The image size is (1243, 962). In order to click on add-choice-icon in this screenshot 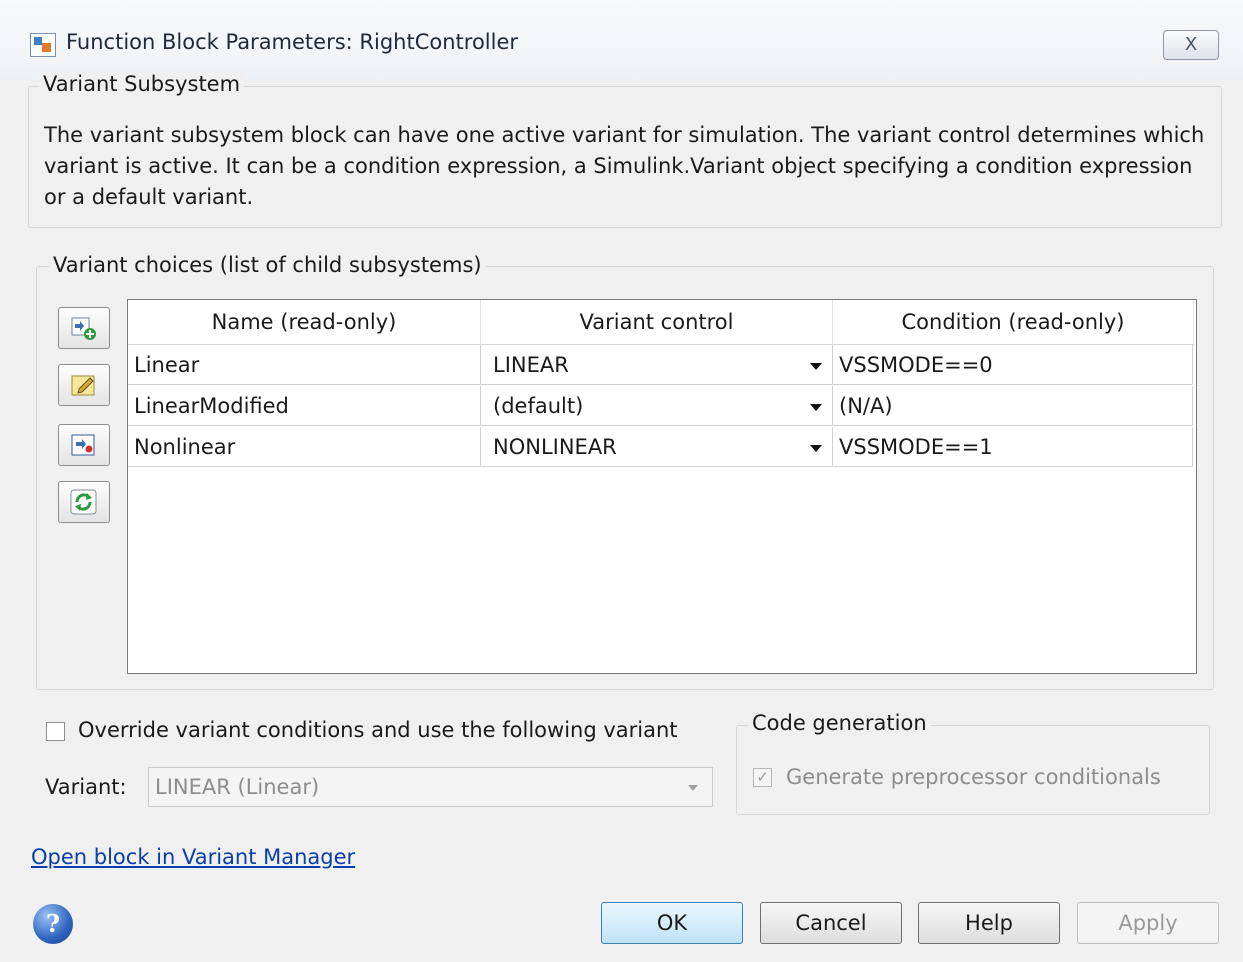, I will do `click(83, 328)`.